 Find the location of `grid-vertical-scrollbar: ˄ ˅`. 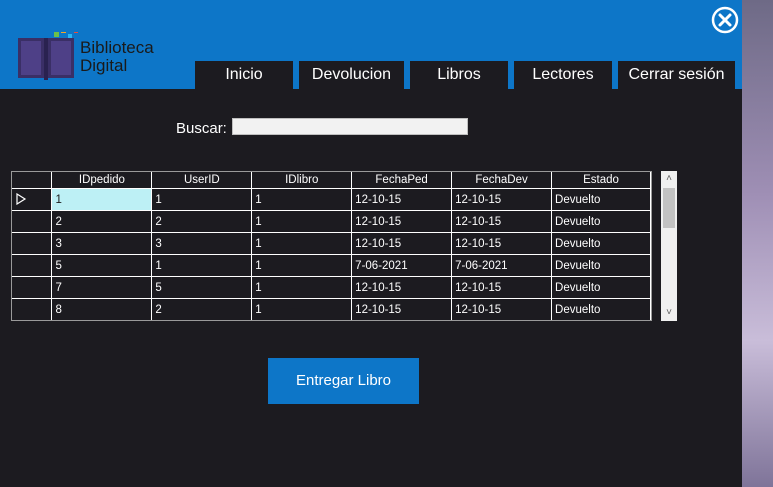

grid-vertical-scrollbar: ˄ ˅ is located at coordinates (669, 246).